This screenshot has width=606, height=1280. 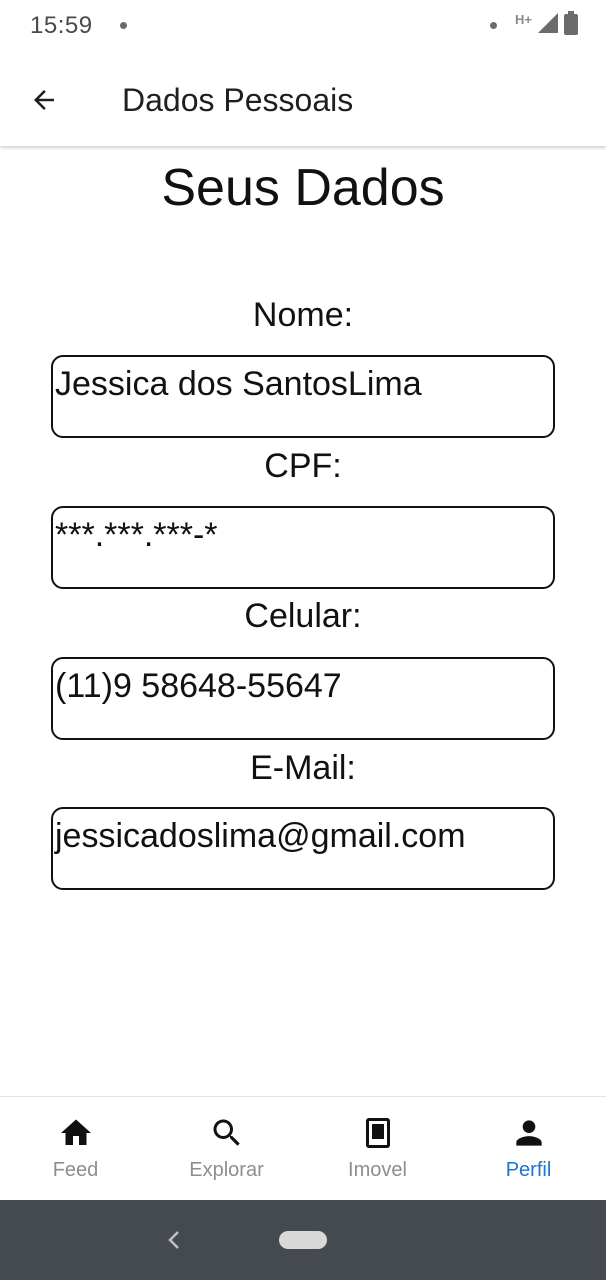 What do you see at coordinates (227, 1133) in the screenshot?
I see `search-icon` at bounding box center [227, 1133].